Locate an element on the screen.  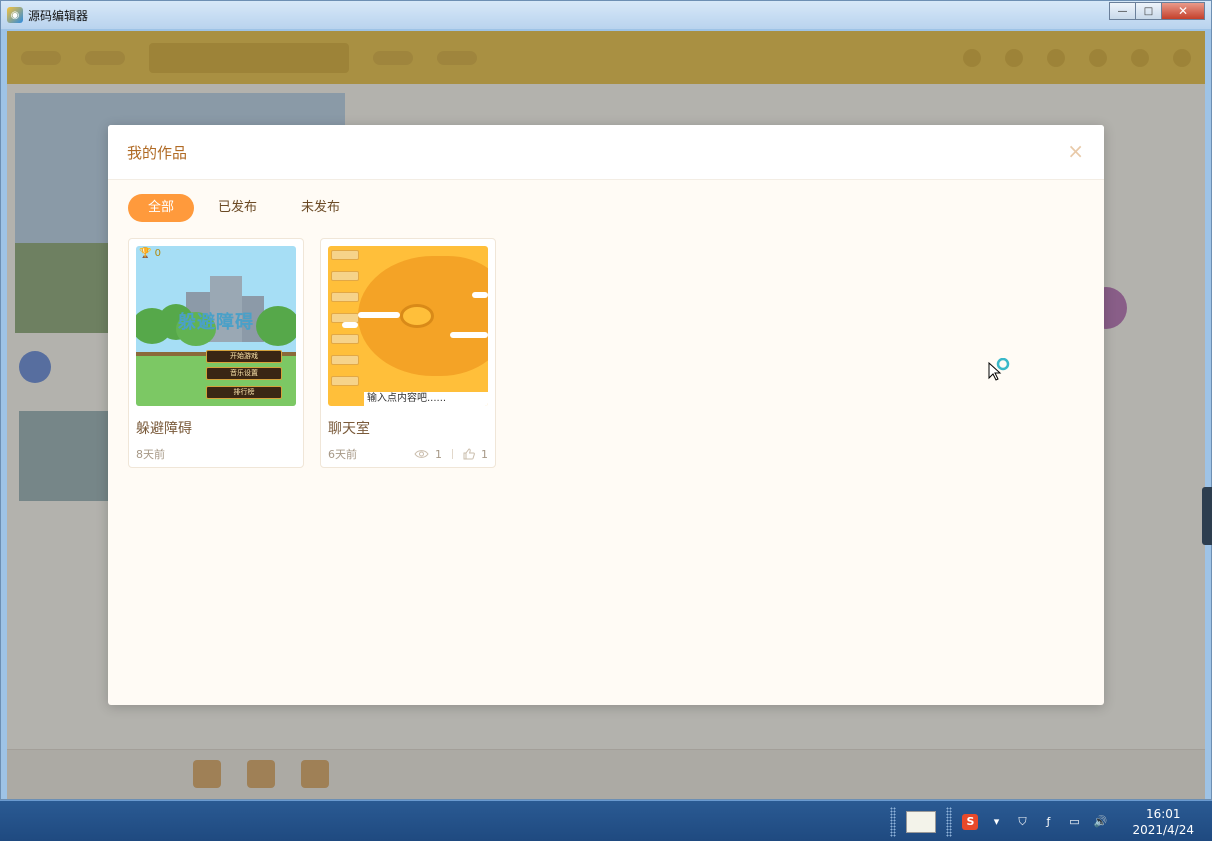
chat-user-list is located at coordinates (345, 318).